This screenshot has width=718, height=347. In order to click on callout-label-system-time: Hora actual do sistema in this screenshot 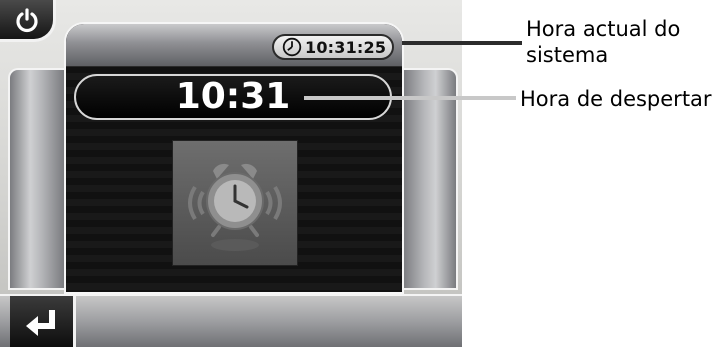, I will do `click(603, 42)`.